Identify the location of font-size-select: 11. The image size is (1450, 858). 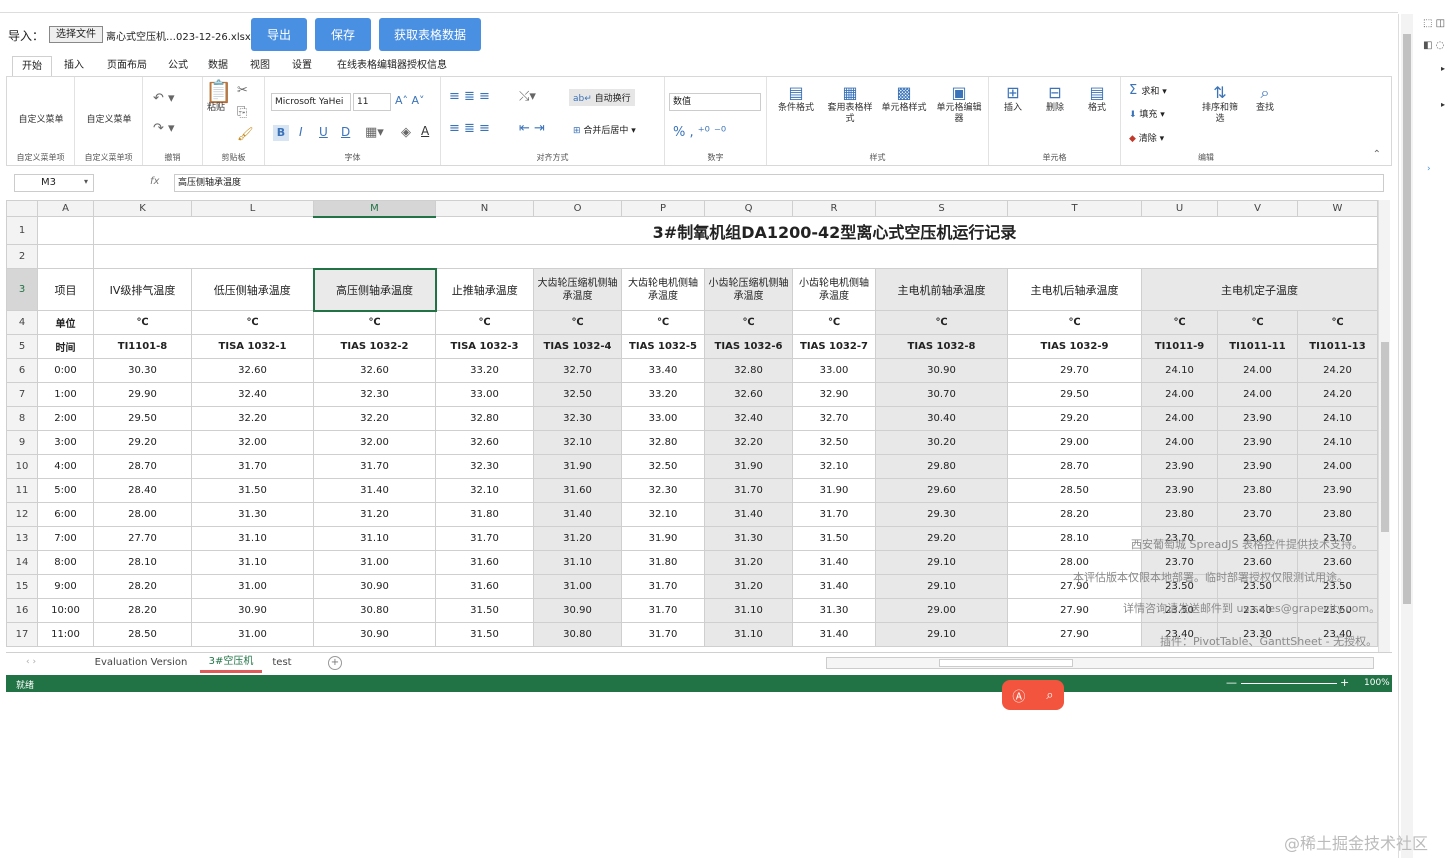
(372, 102).